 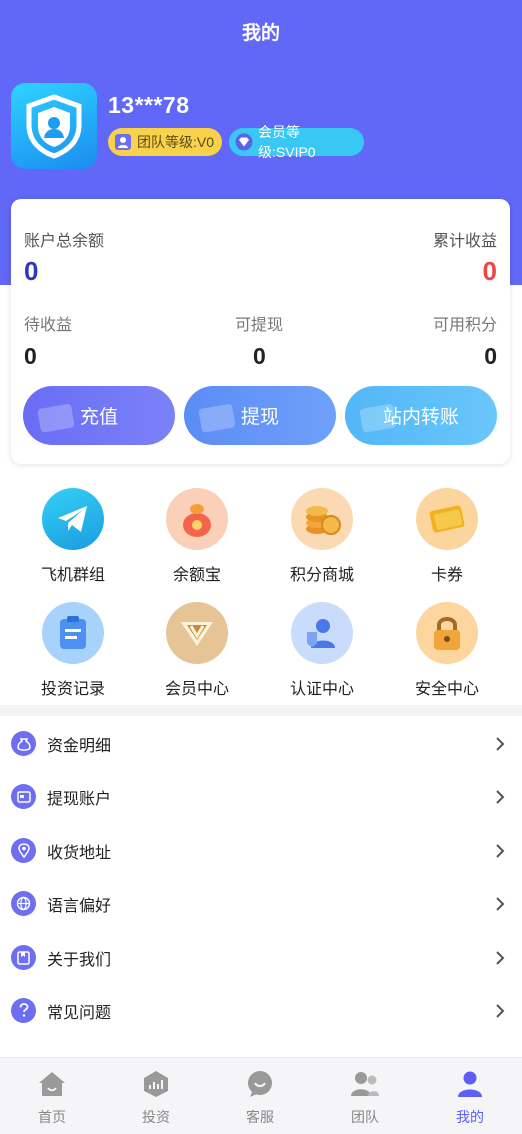 What do you see at coordinates (446, 575) in the screenshot?
I see `grid-label: 卡券` at bounding box center [446, 575].